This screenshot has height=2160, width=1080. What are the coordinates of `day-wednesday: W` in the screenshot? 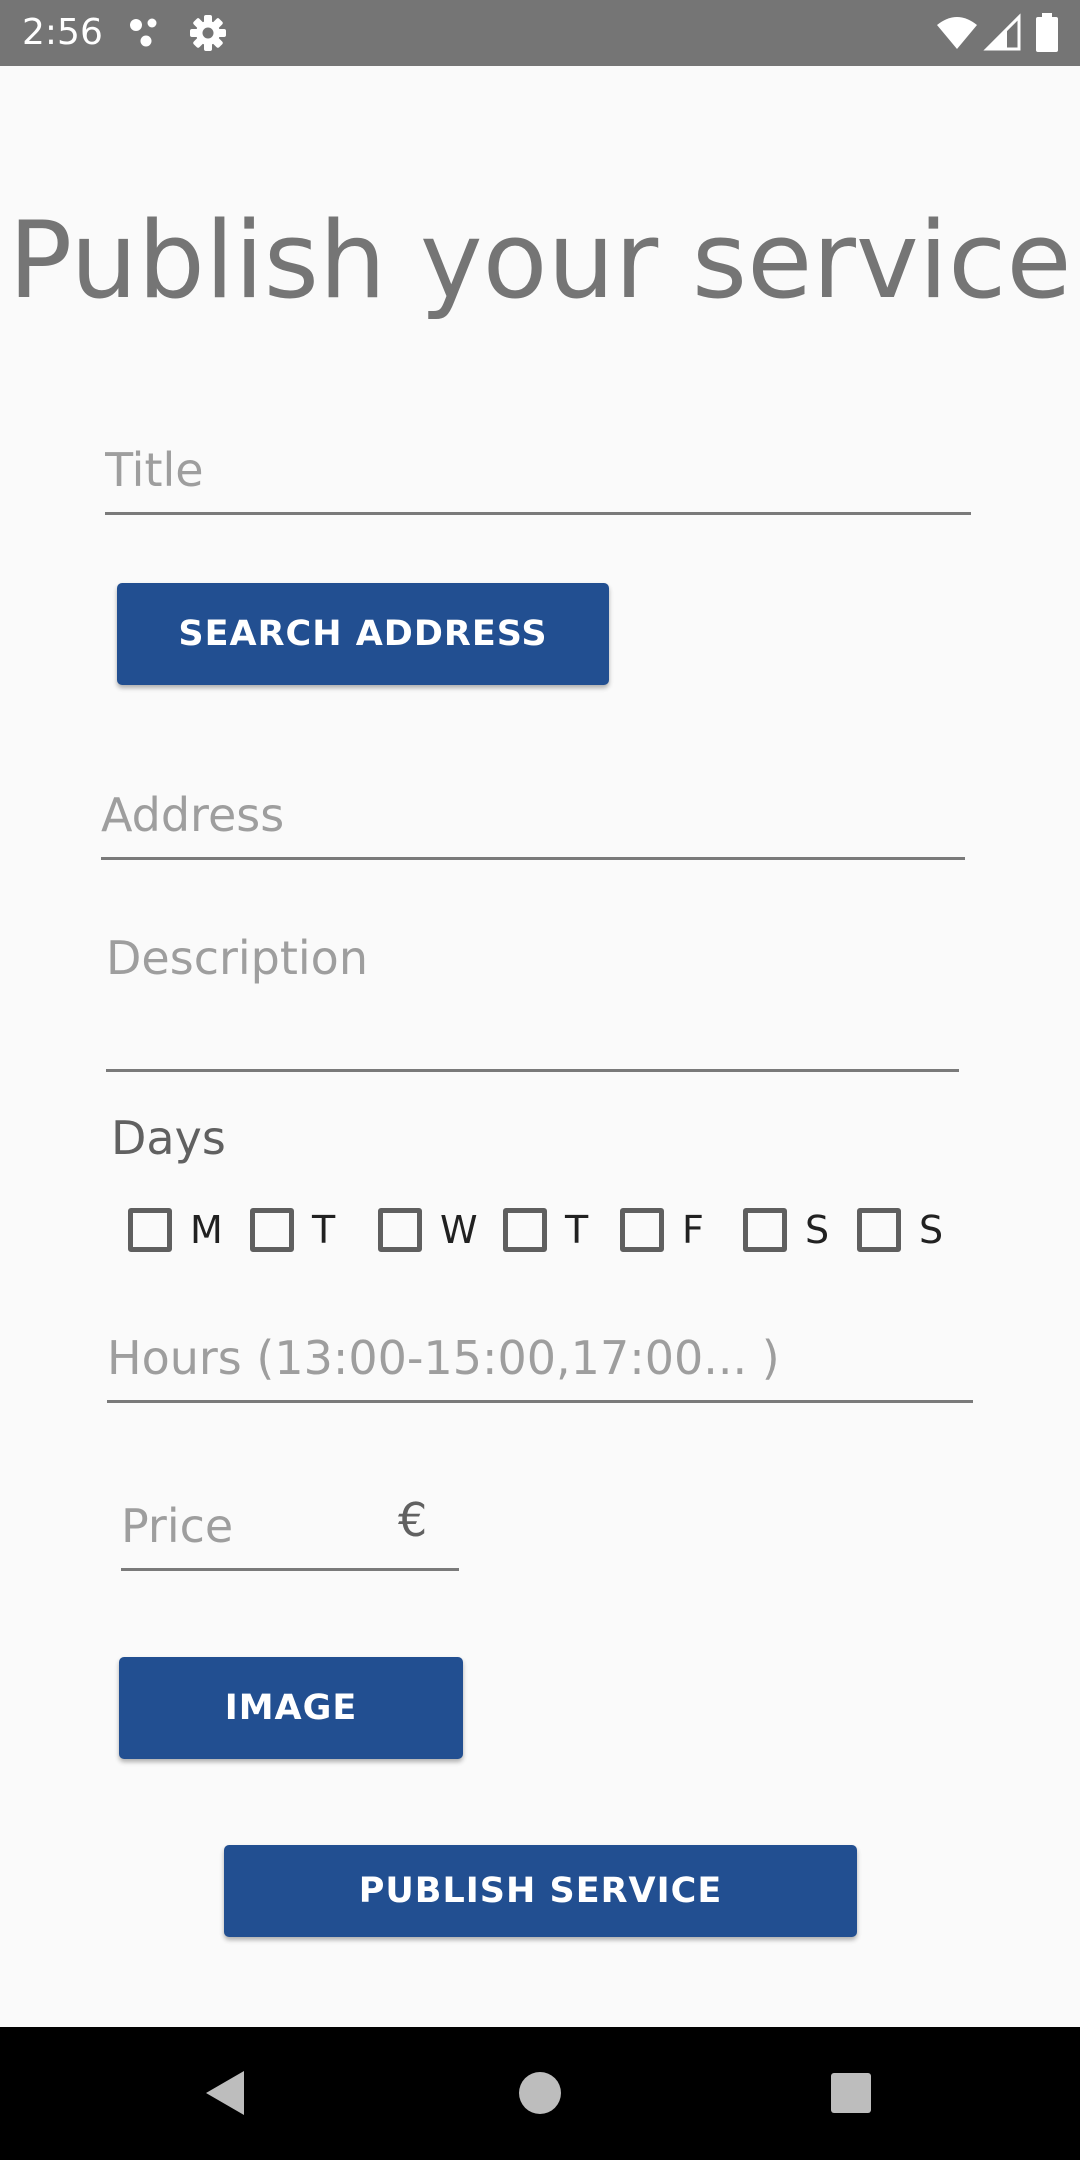 It's located at (428, 1230).